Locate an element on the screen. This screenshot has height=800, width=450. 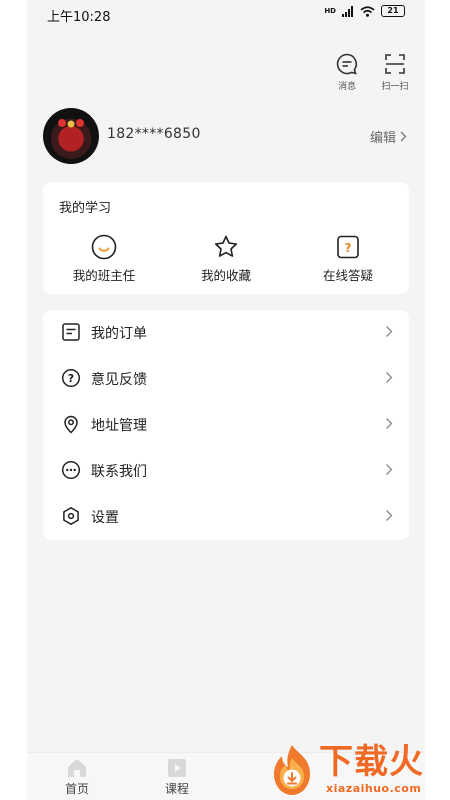
status-bar: 上午10:28 HD 21 is located at coordinates (226, 14).